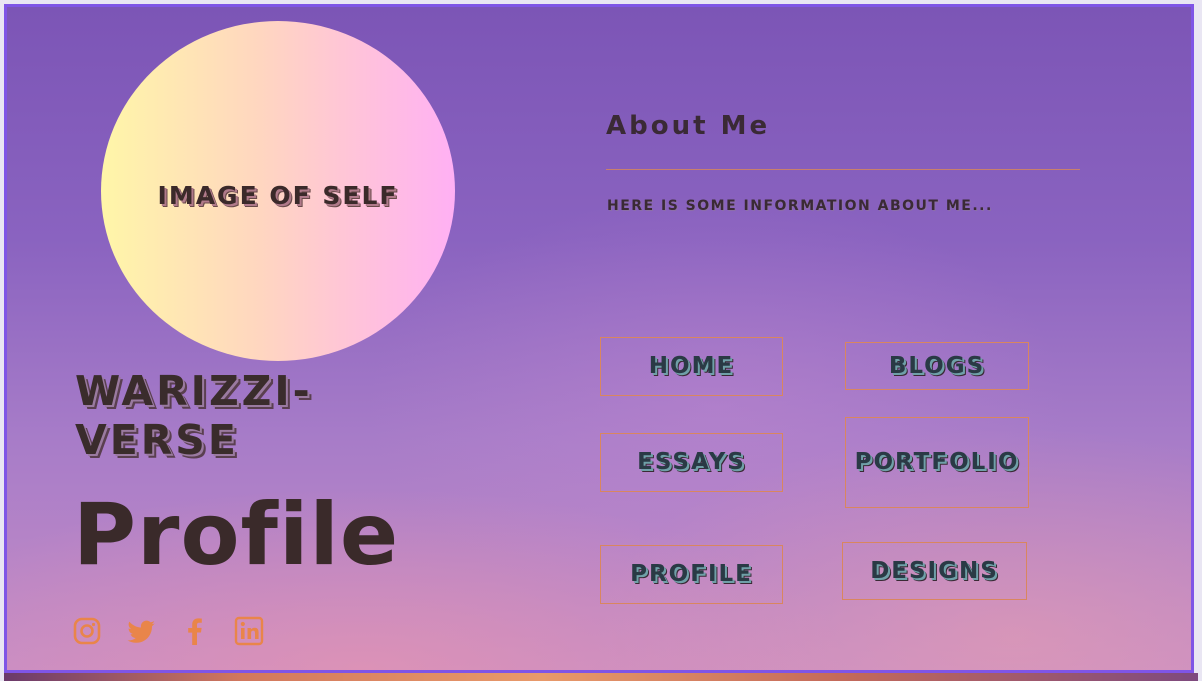 Image resolution: width=1202 pixels, height=681 pixels. Describe the element at coordinates (195, 631) in the screenshot. I see `facebook-icon` at that location.